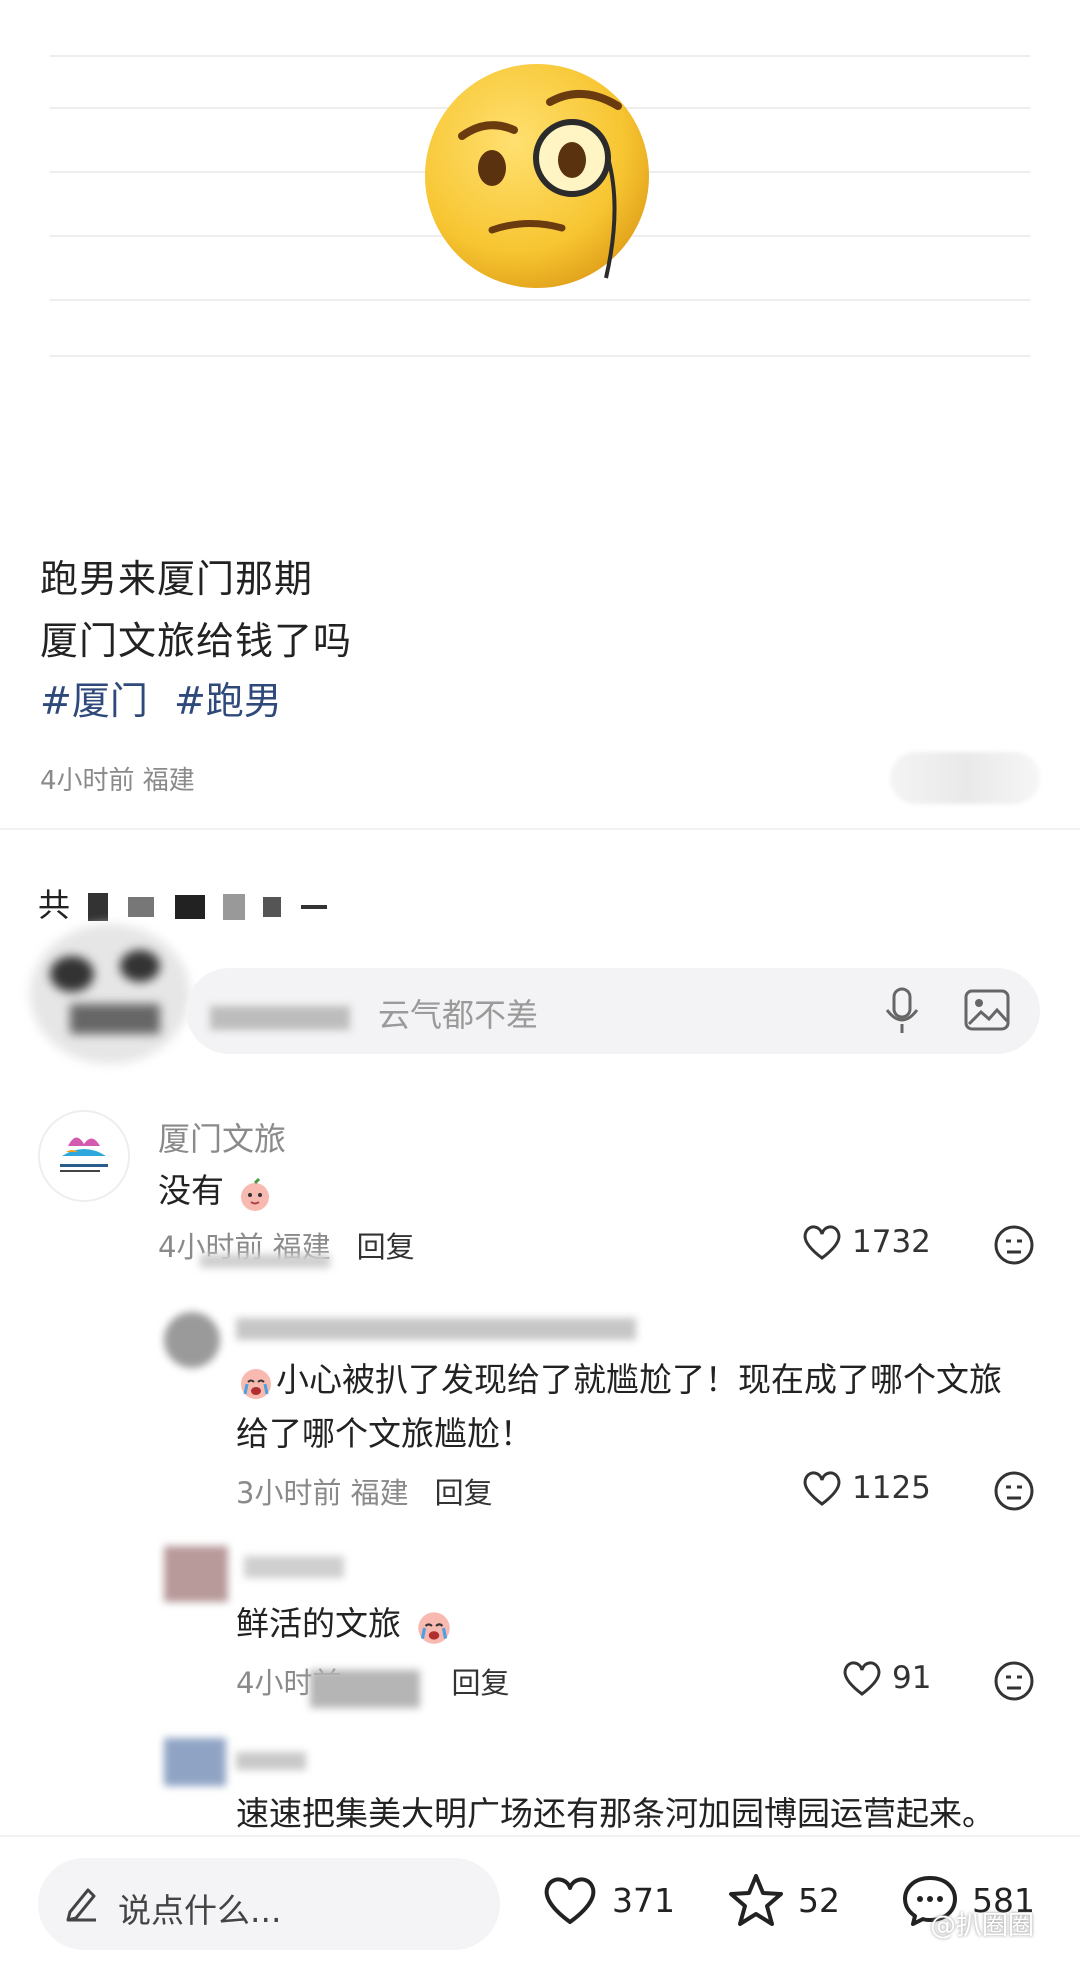 This screenshot has width=1080, height=1969. Describe the element at coordinates (168, 697) in the screenshot. I see `post-tags: #厦门 #跑男` at that location.